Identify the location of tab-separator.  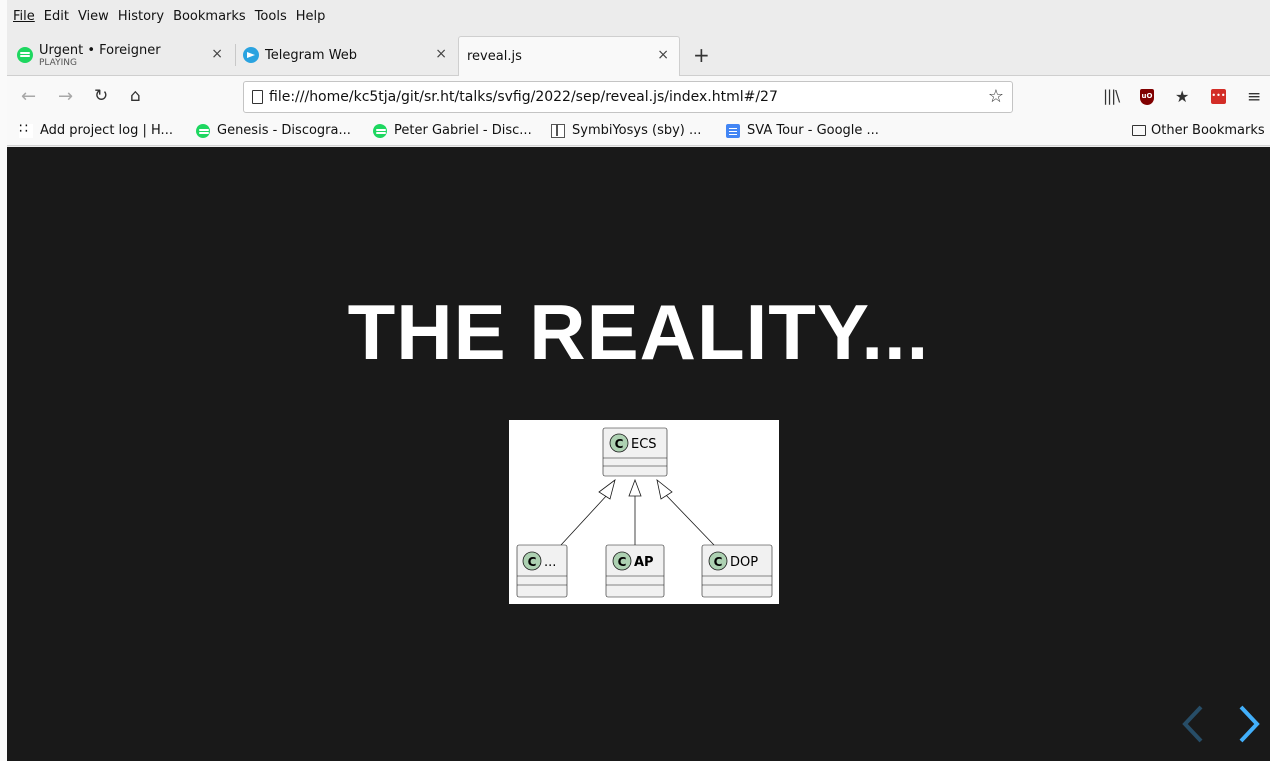
(235, 55).